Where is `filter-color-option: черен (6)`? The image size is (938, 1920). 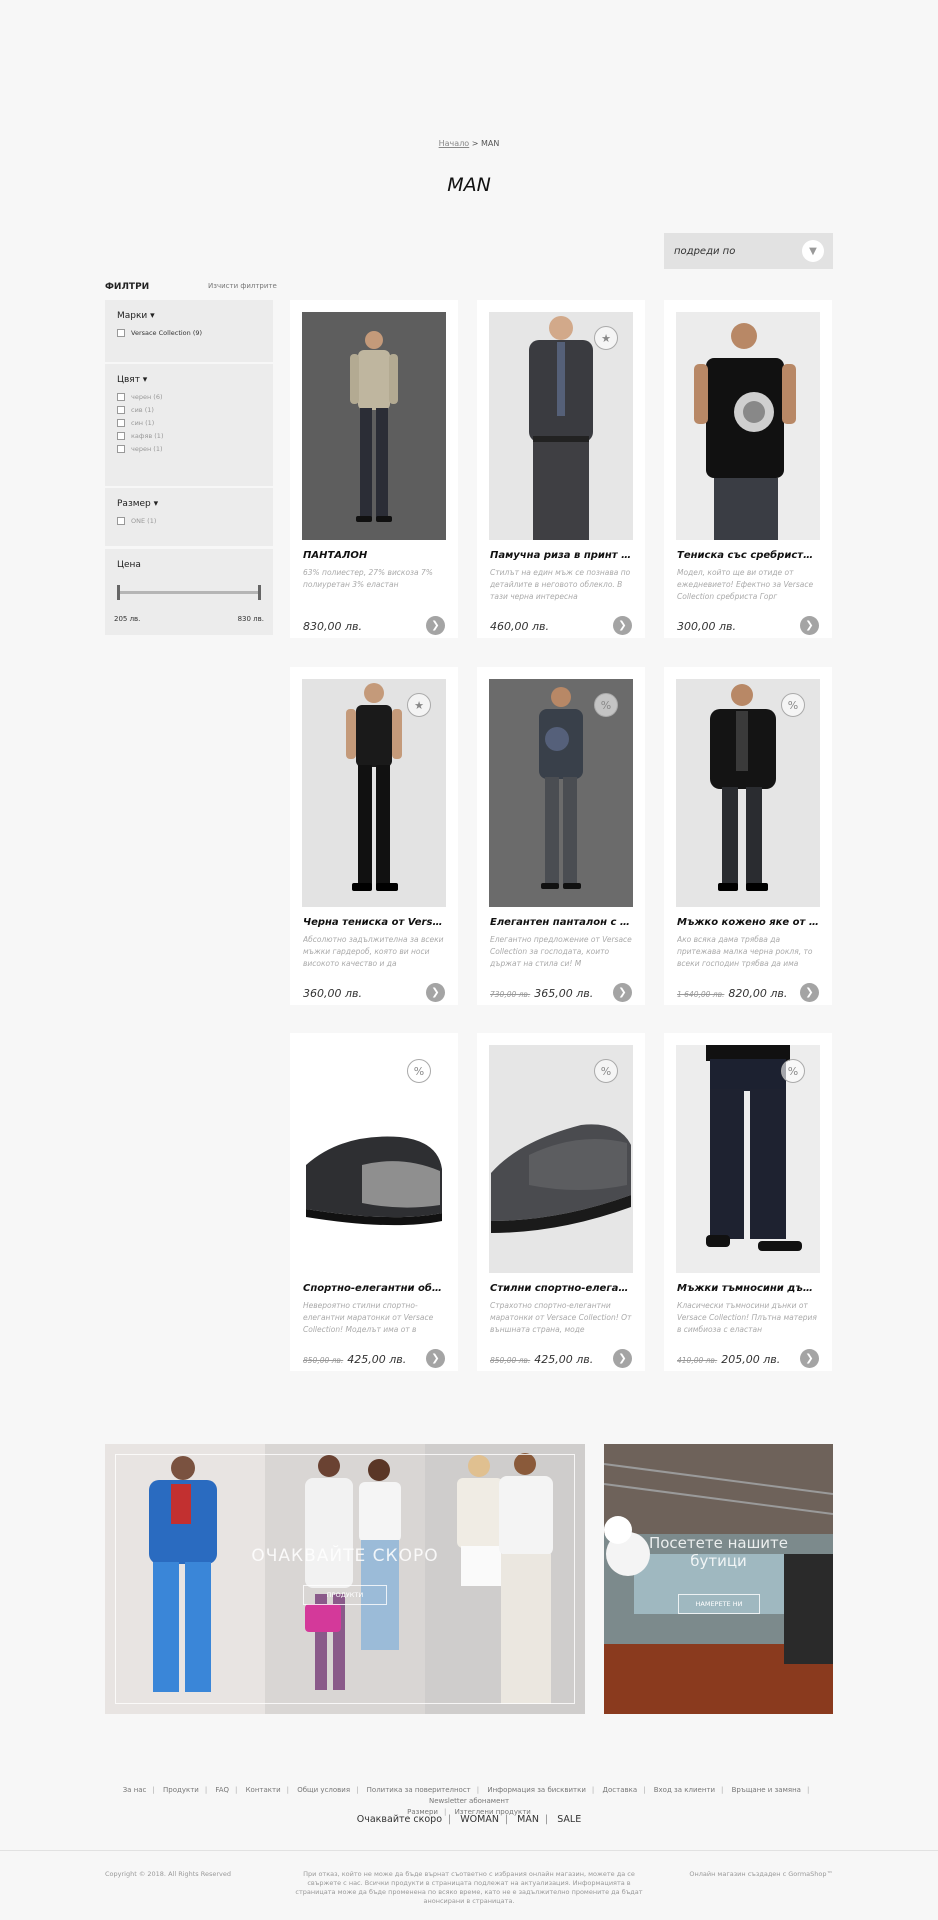 filter-color-option: черен (6) is located at coordinates (189, 397).